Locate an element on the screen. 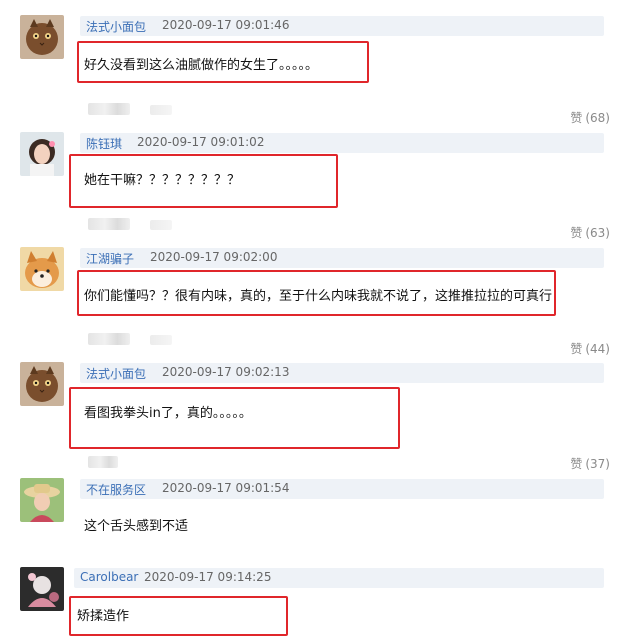 Image resolution: width=640 pixels, height=637 pixels. comment-header: Carolbear 2020-09-17 09:14:25 is located at coordinates (339, 578).